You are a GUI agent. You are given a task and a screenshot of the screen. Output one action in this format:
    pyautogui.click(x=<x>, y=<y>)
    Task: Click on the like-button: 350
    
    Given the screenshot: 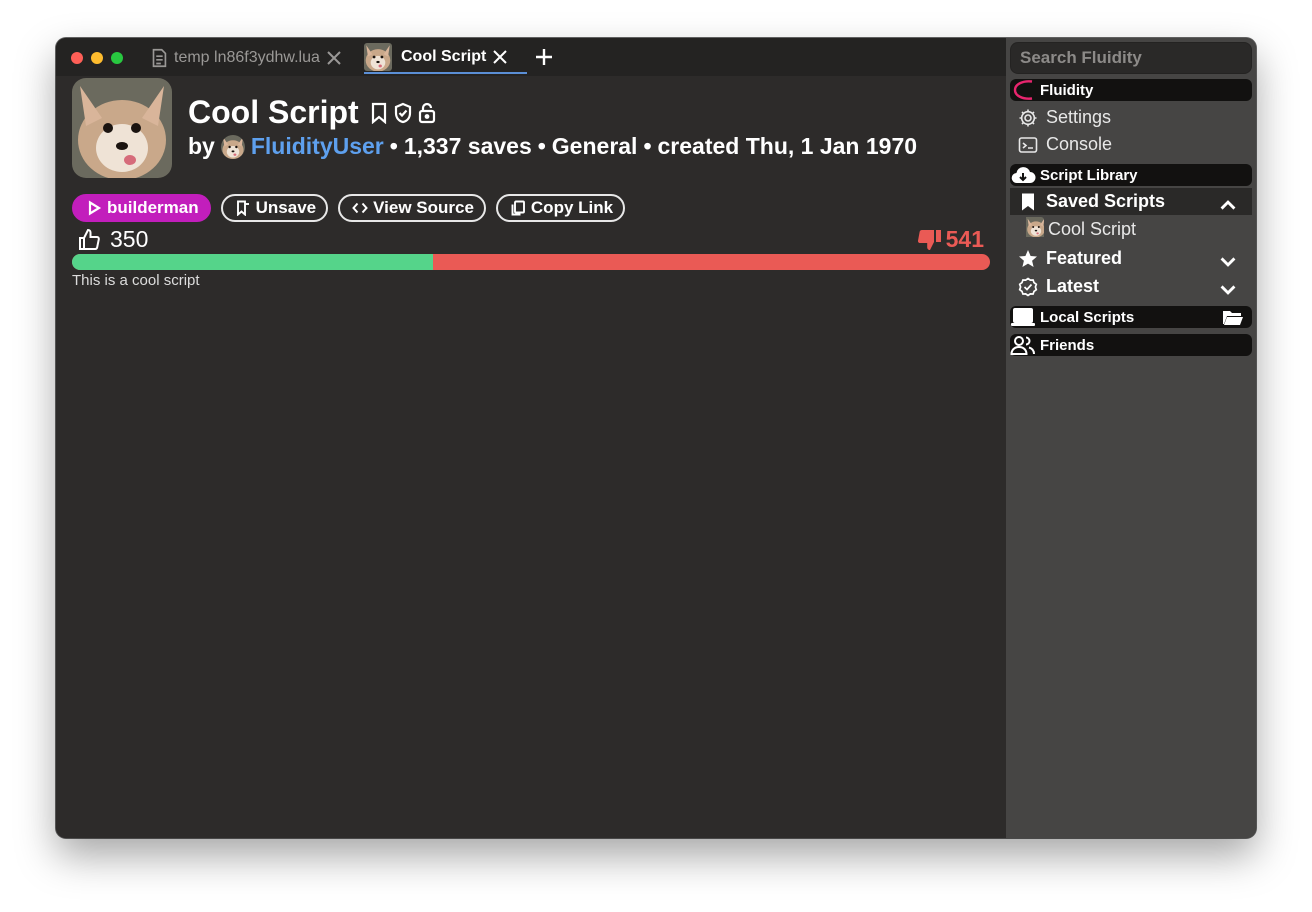 What is the action you would take?
    pyautogui.click(x=113, y=239)
    